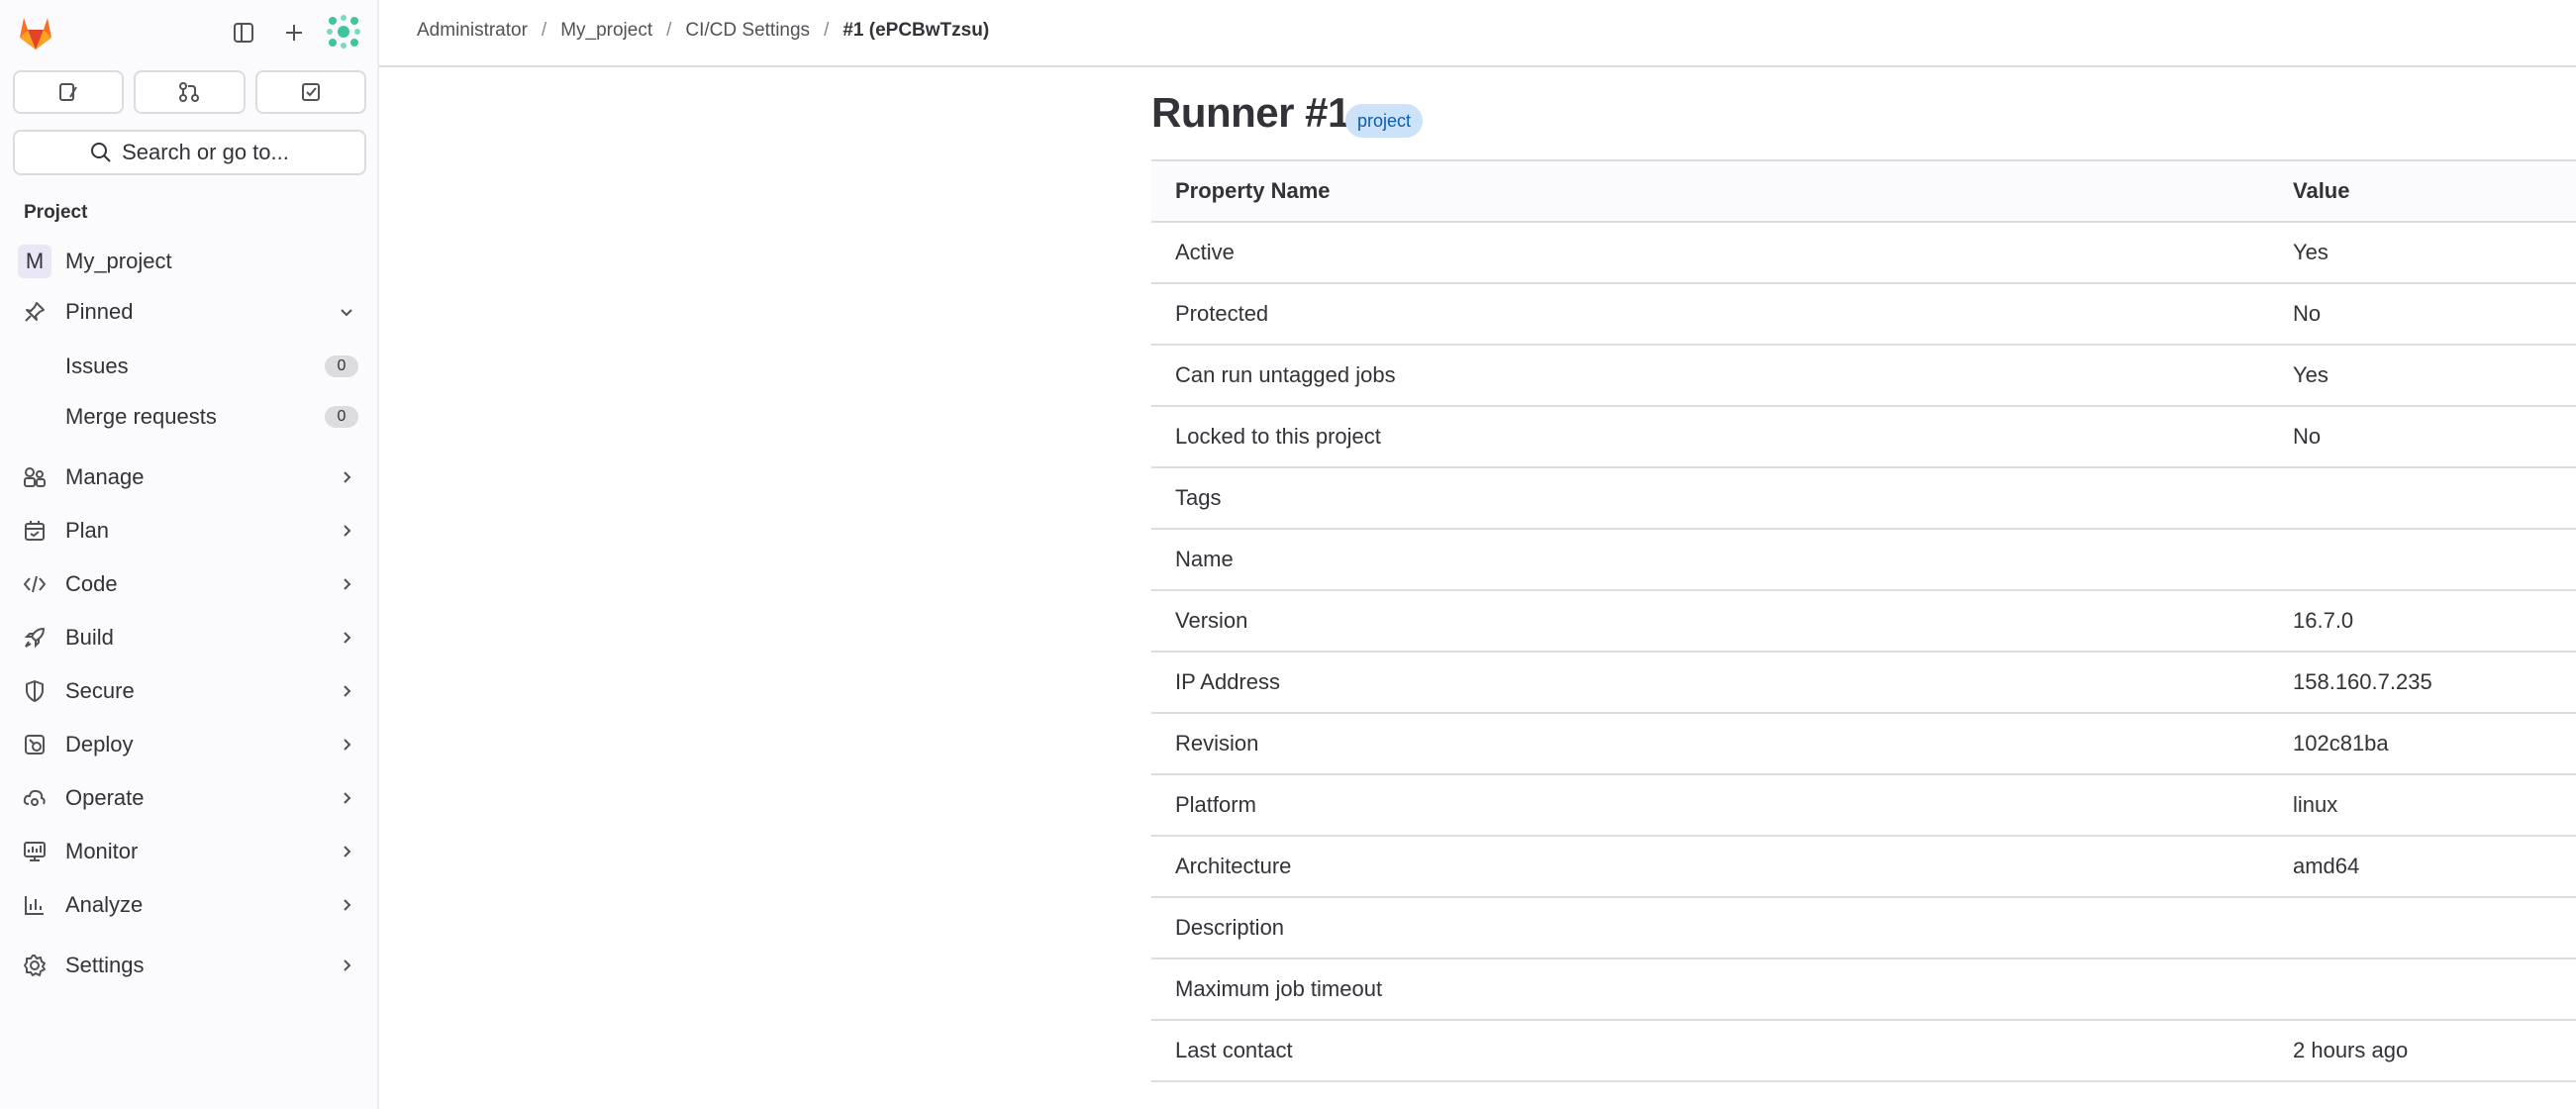 The image size is (2576, 1109). What do you see at coordinates (1864, 928) in the screenshot?
I see `table-row: Description` at bounding box center [1864, 928].